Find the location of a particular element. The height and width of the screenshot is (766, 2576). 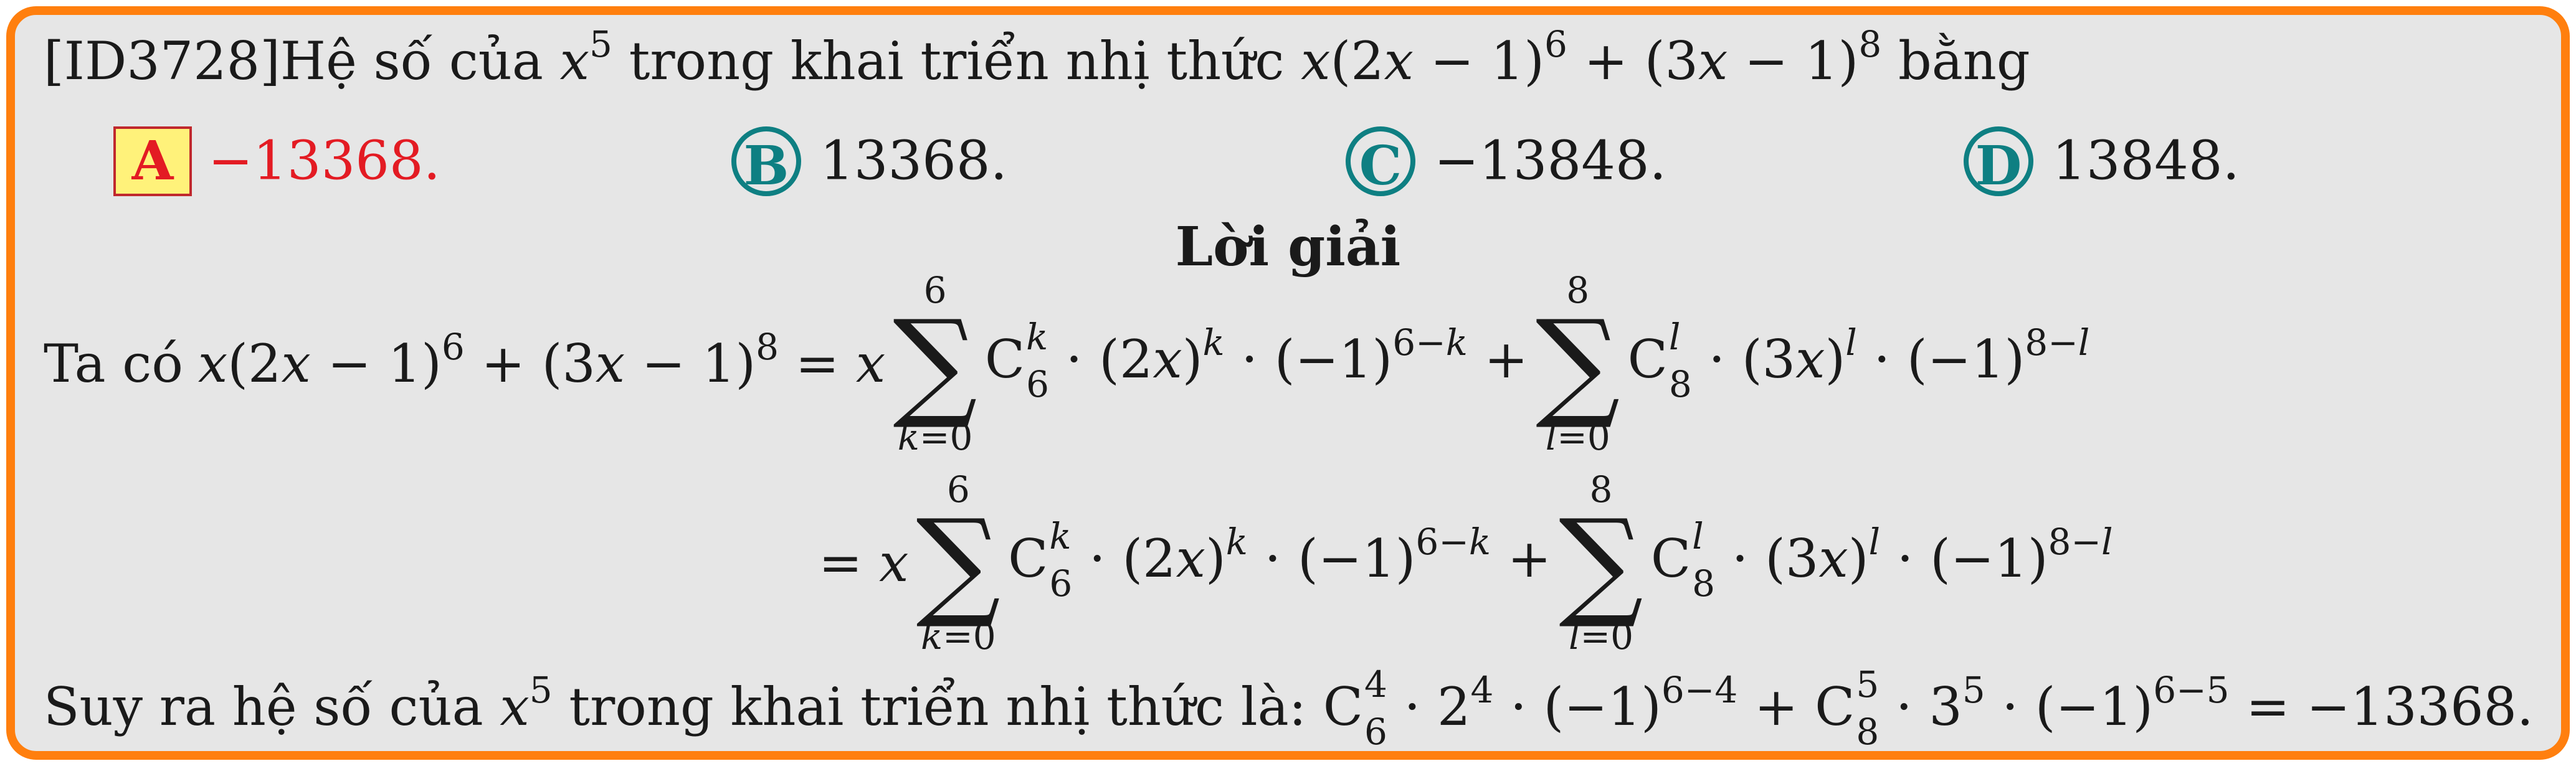

choice-b: B 13368. is located at coordinates (869, 158).